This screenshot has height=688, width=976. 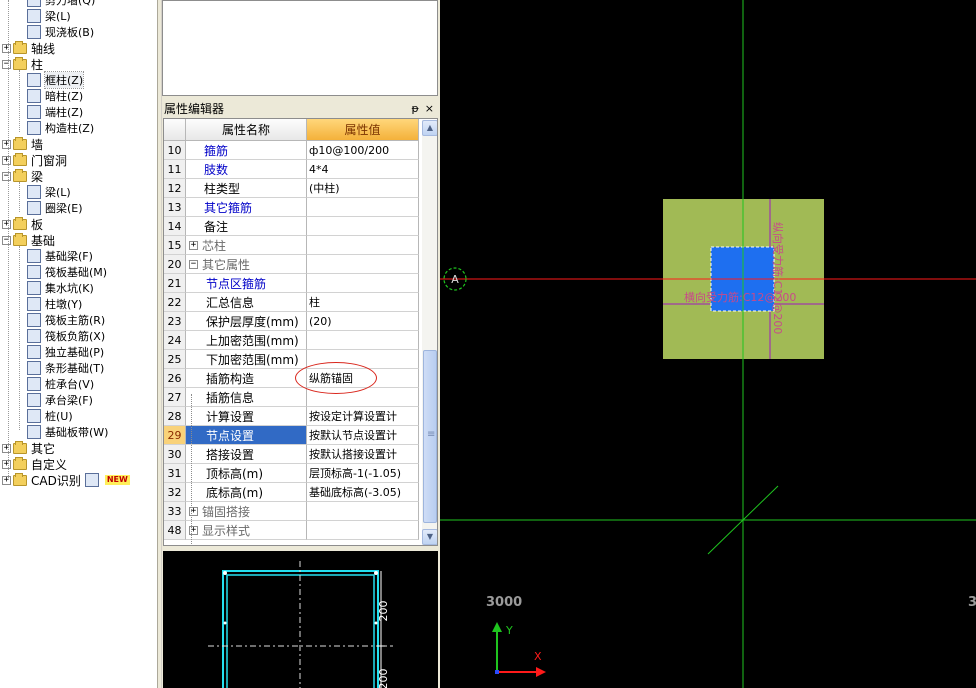 I want to click on property-name-cell: + 显示样式, so click(x=246, y=530).